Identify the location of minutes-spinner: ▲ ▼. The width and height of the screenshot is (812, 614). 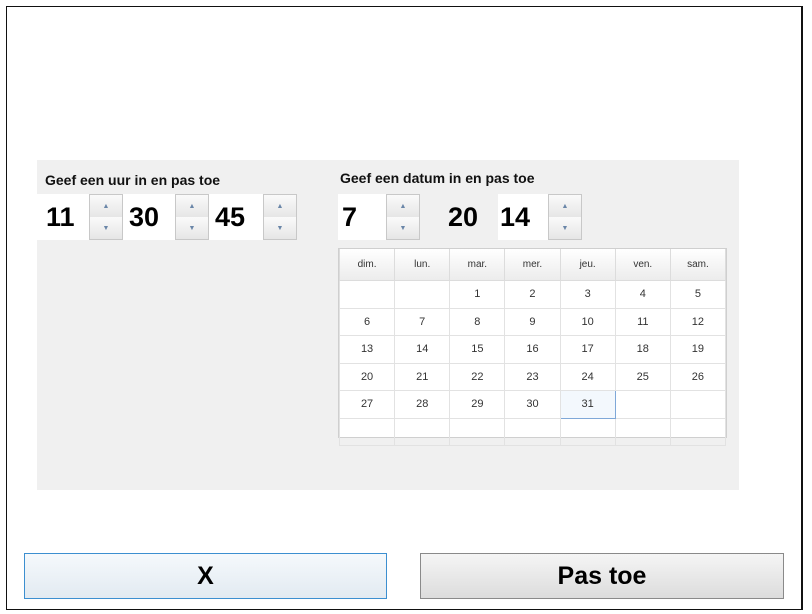
(192, 217).